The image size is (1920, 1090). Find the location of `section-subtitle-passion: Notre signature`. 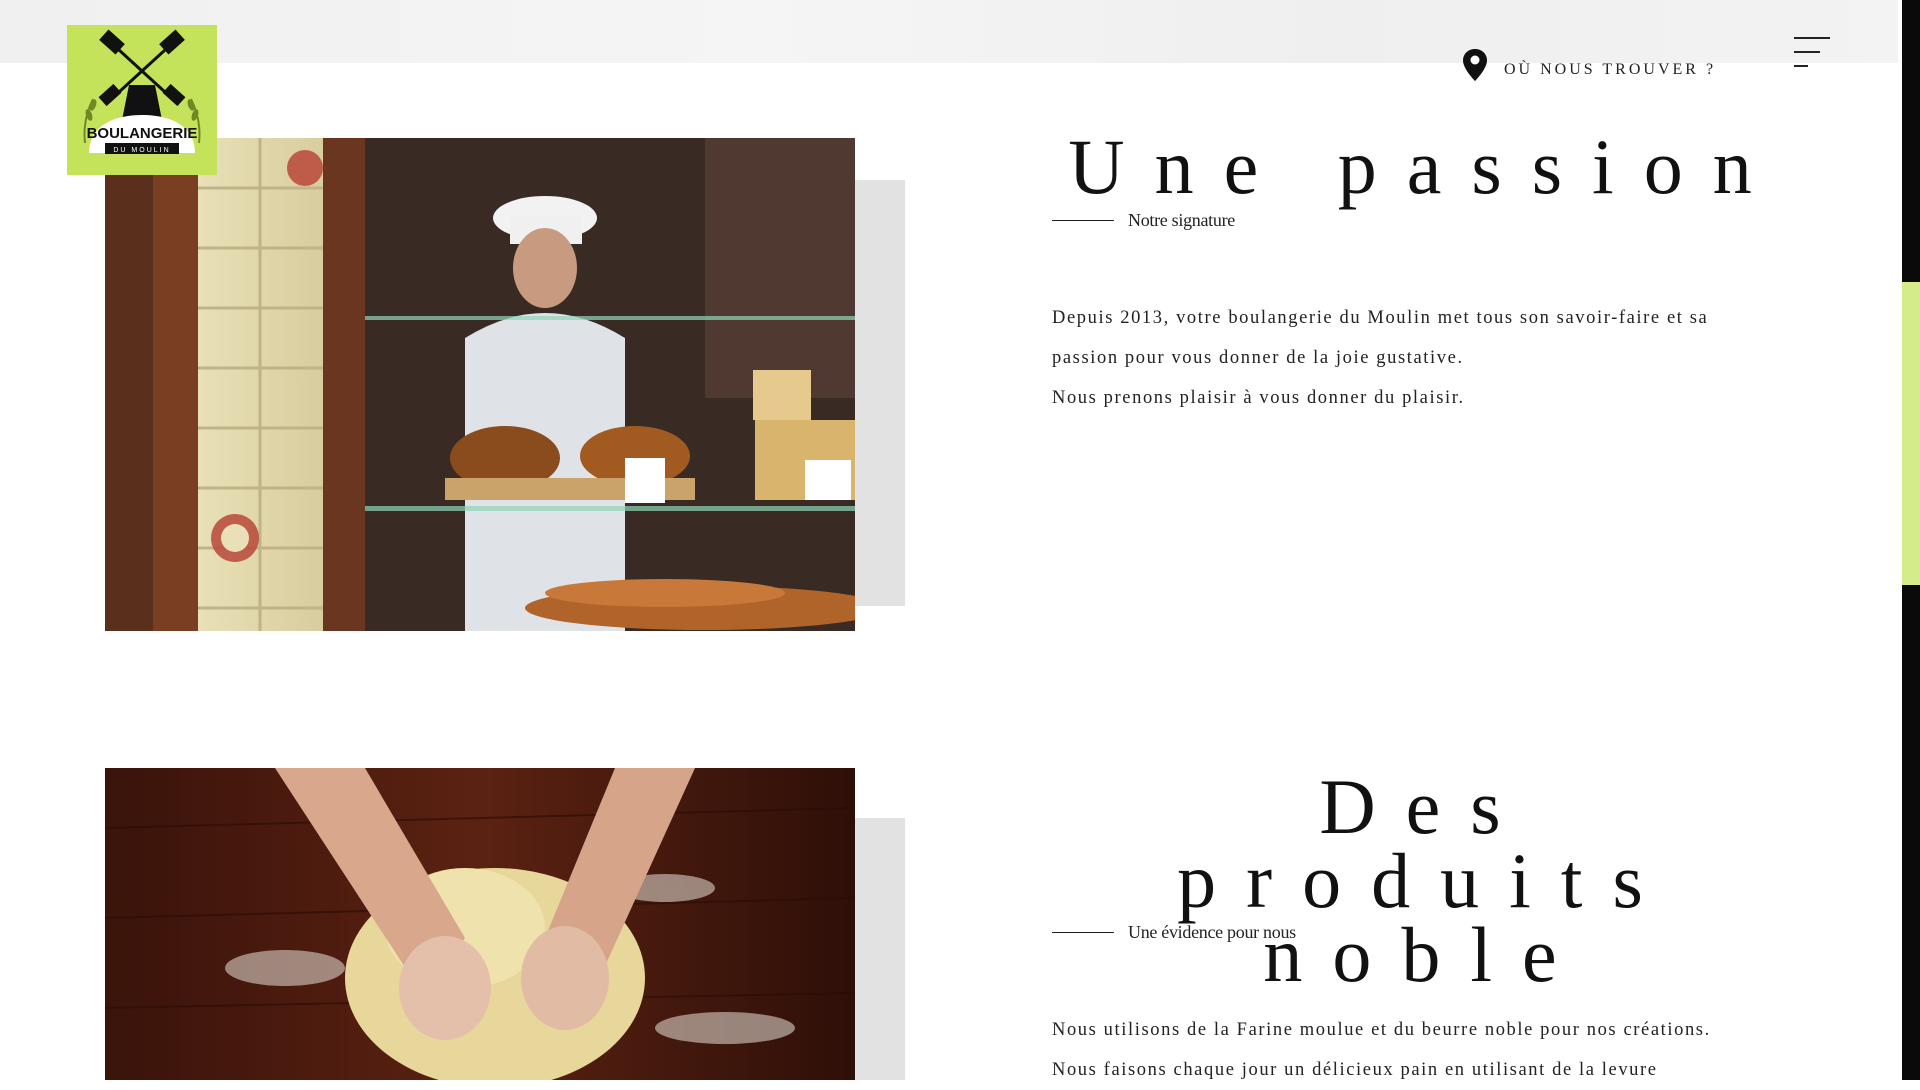

section-subtitle-passion: Notre signature is located at coordinates (1181, 220).